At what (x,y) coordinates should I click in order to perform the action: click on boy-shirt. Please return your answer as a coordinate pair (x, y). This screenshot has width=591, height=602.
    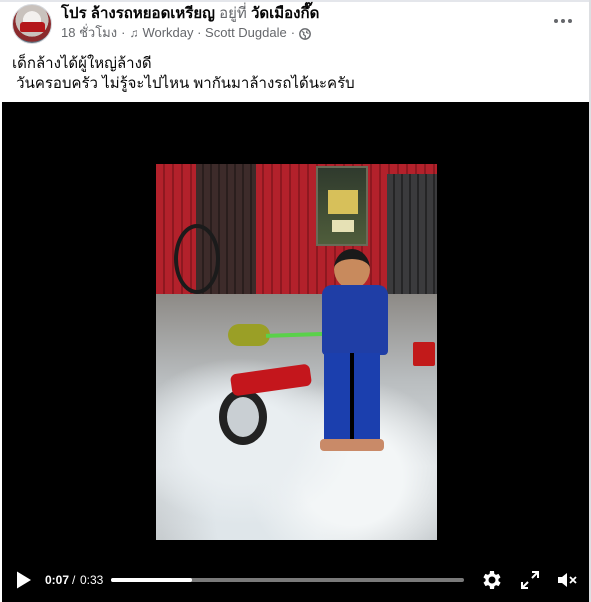
    Looking at the image, I should click on (355, 320).